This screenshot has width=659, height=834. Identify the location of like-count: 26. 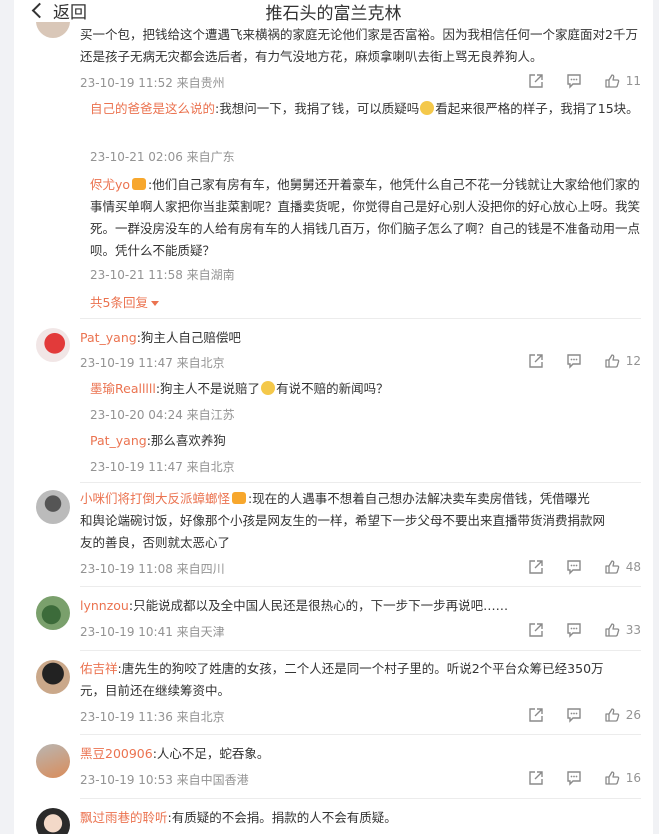
(633, 715).